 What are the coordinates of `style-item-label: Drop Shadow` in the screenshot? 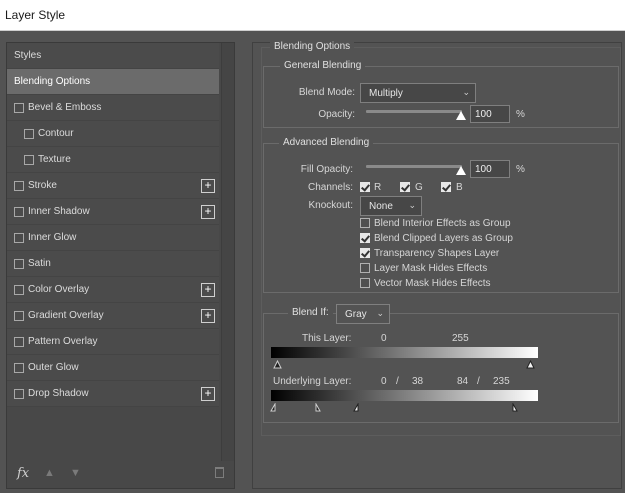 It's located at (58, 393).